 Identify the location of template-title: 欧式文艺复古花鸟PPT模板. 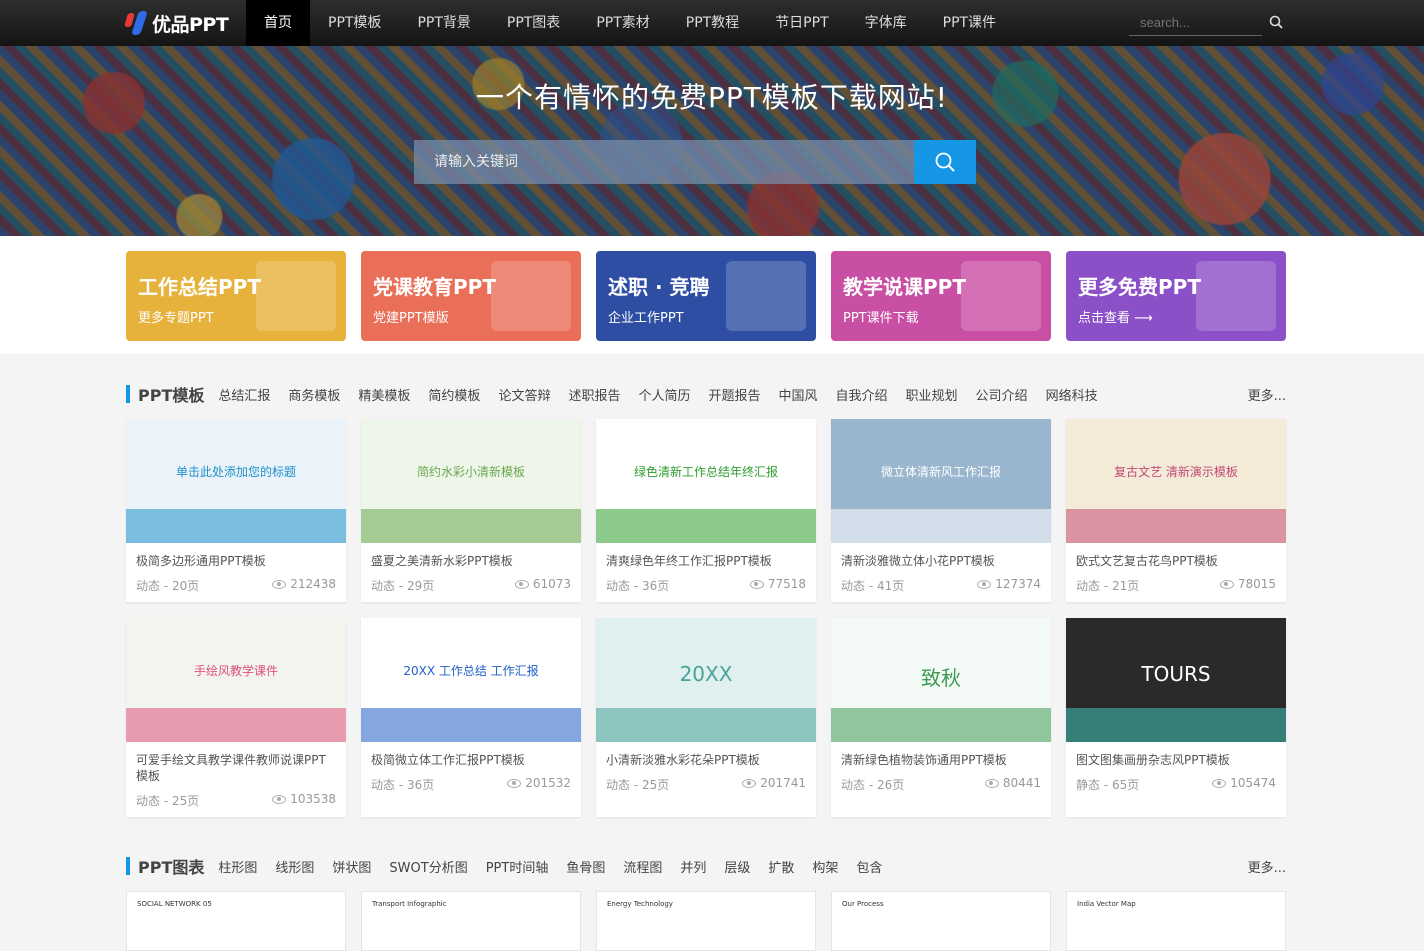
(1176, 556).